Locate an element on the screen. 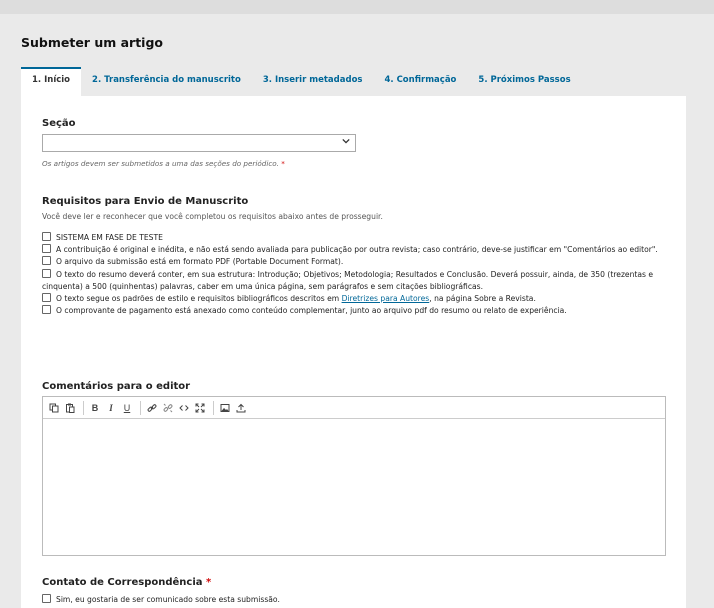 The width and height of the screenshot is (714, 608). fullscreen-icon is located at coordinates (200, 408).